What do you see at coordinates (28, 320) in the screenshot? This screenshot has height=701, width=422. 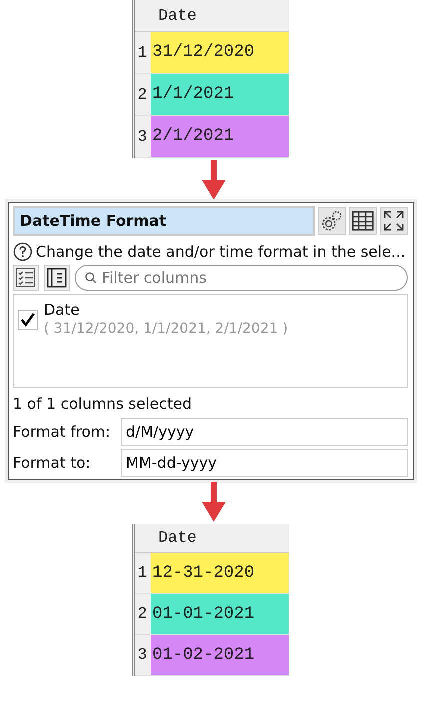 I see `checkbox` at bounding box center [28, 320].